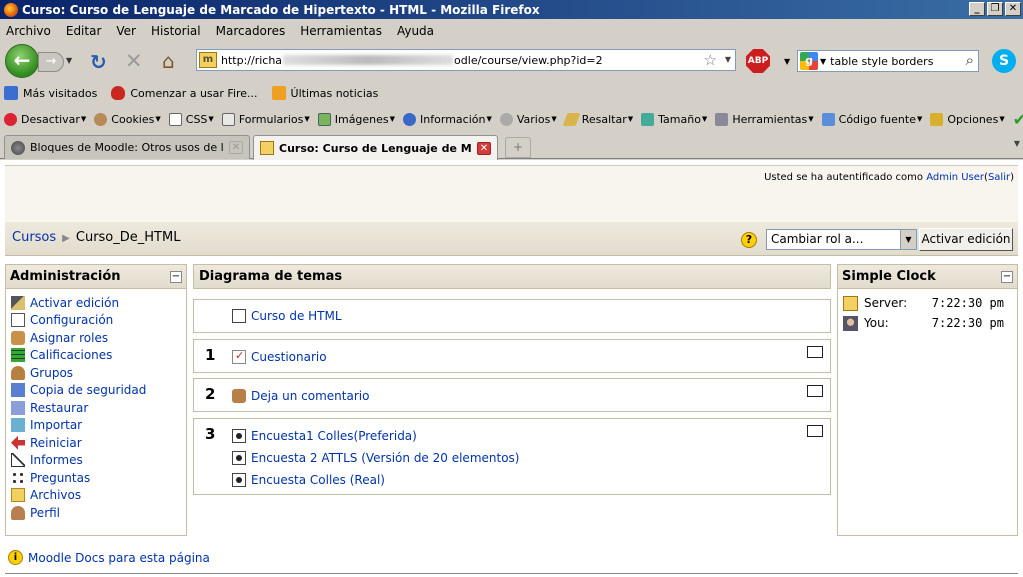 This screenshot has height=577, width=1023. What do you see at coordinates (1018, 119) in the screenshot?
I see `validation-check-icon: ✔` at bounding box center [1018, 119].